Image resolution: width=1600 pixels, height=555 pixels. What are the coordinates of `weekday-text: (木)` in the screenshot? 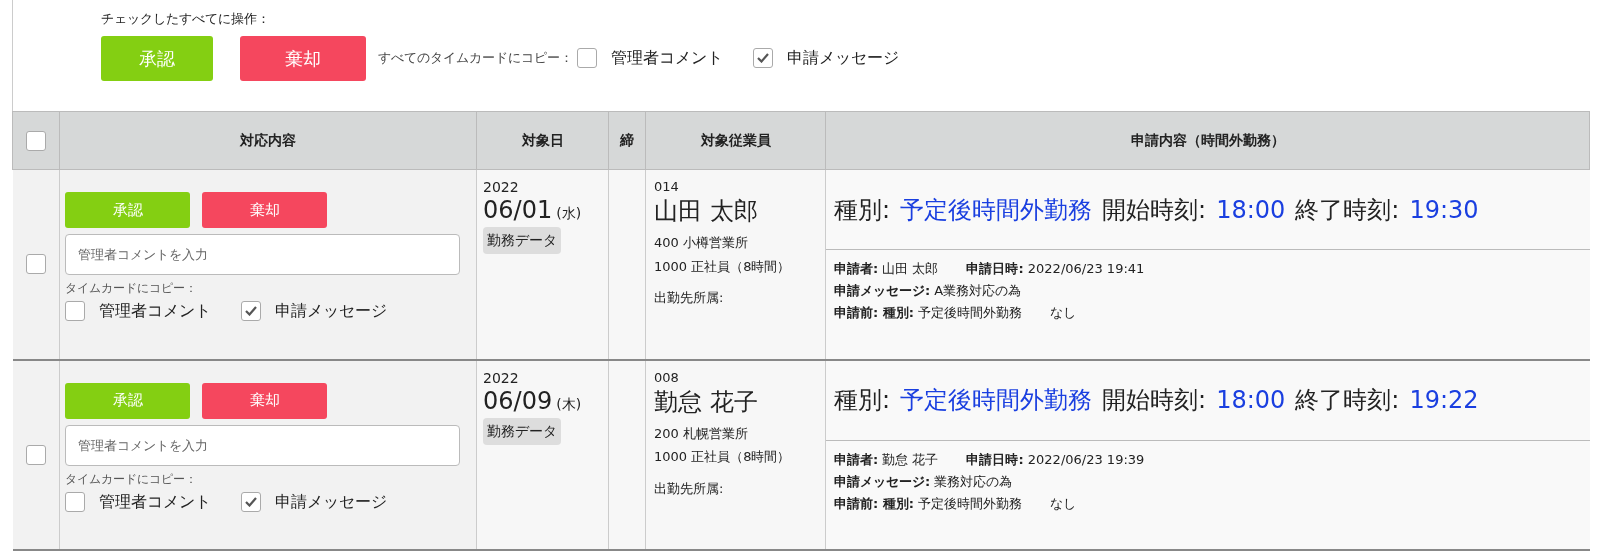 It's located at (569, 404).